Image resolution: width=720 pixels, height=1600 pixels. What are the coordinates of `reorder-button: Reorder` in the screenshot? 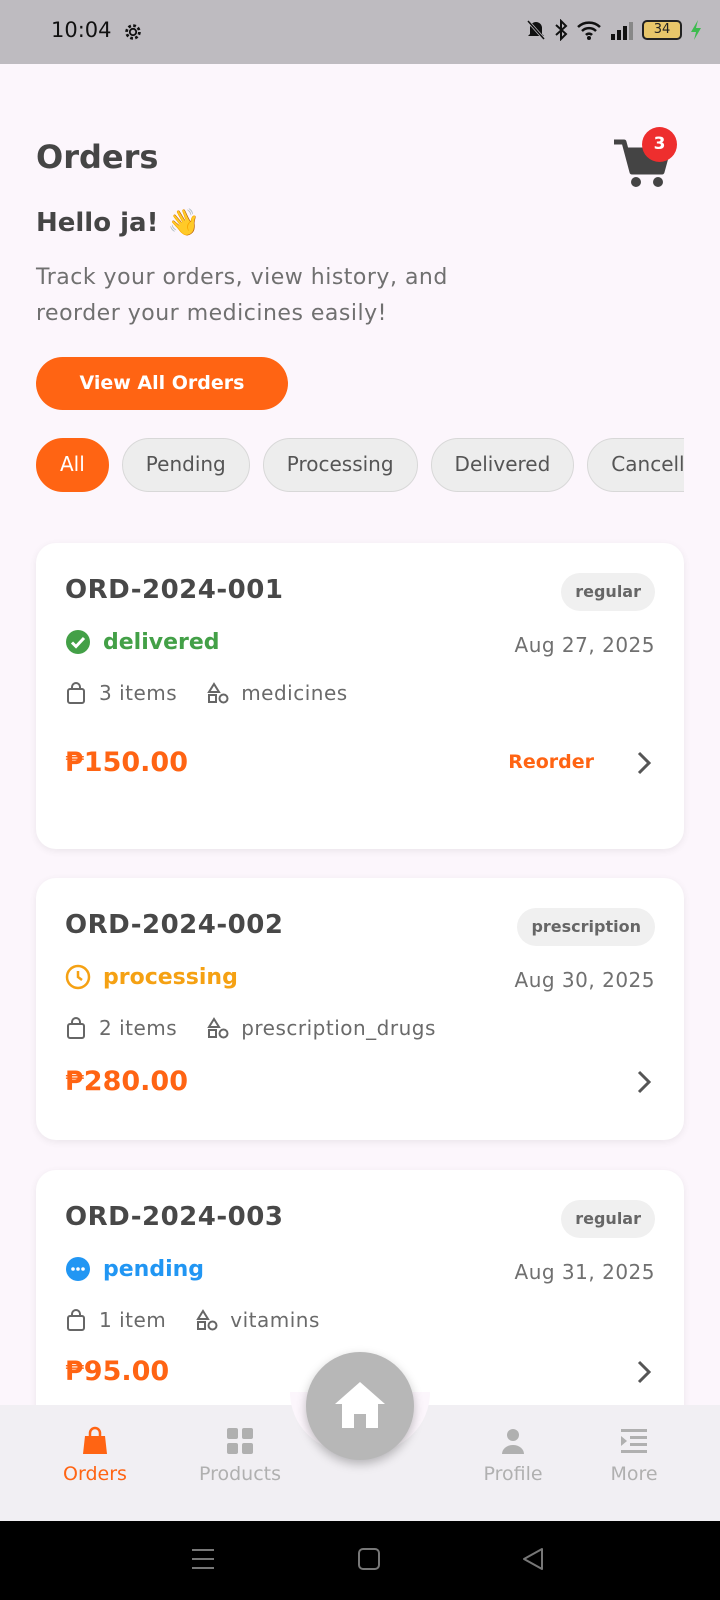 It's located at (551, 762).